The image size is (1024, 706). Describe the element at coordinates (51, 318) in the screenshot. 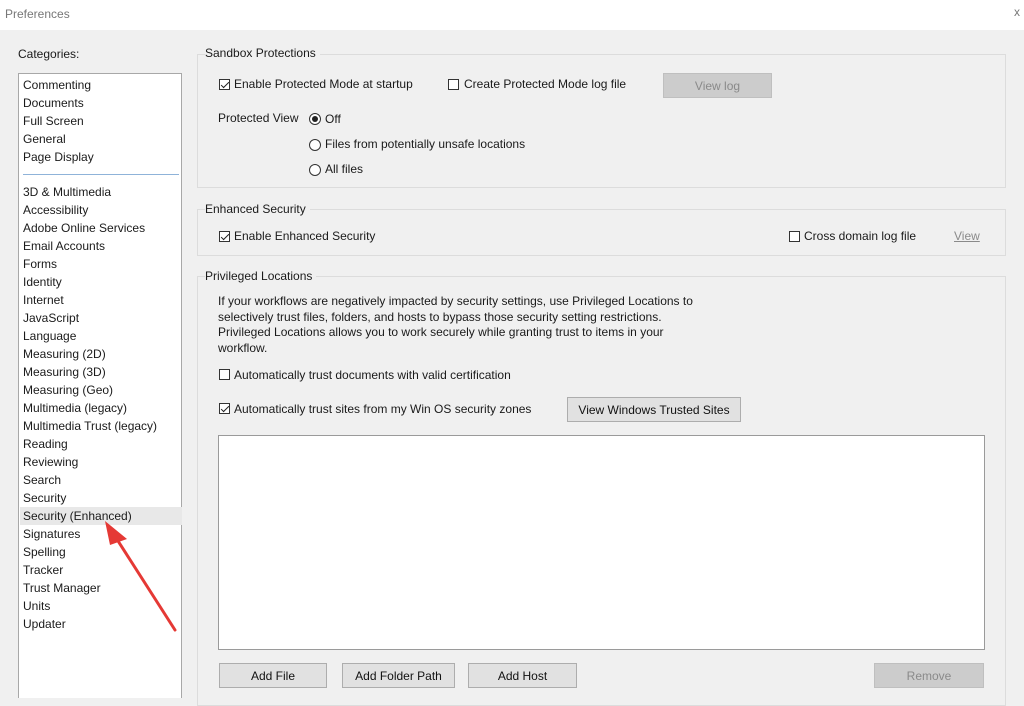

I see `category-javascript: JavaScript` at that location.